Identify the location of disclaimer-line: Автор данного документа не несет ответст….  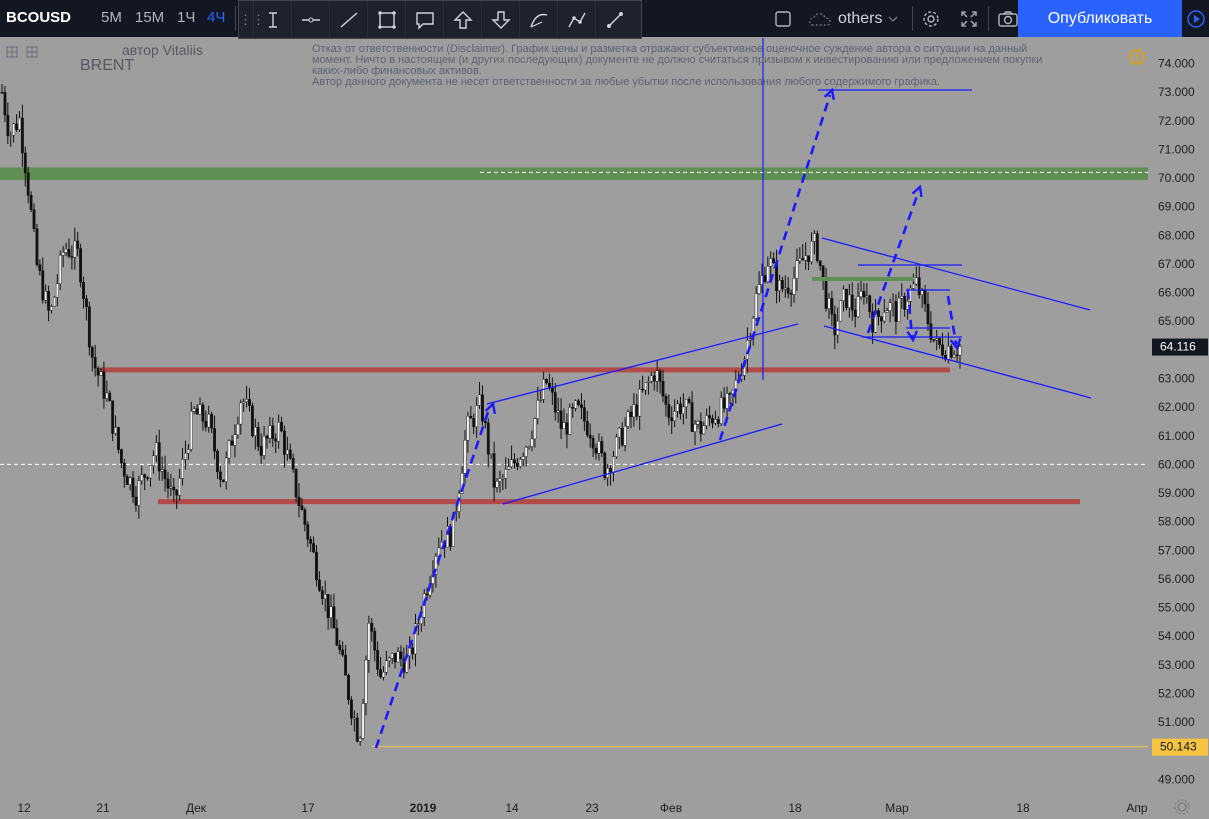
(626, 82).